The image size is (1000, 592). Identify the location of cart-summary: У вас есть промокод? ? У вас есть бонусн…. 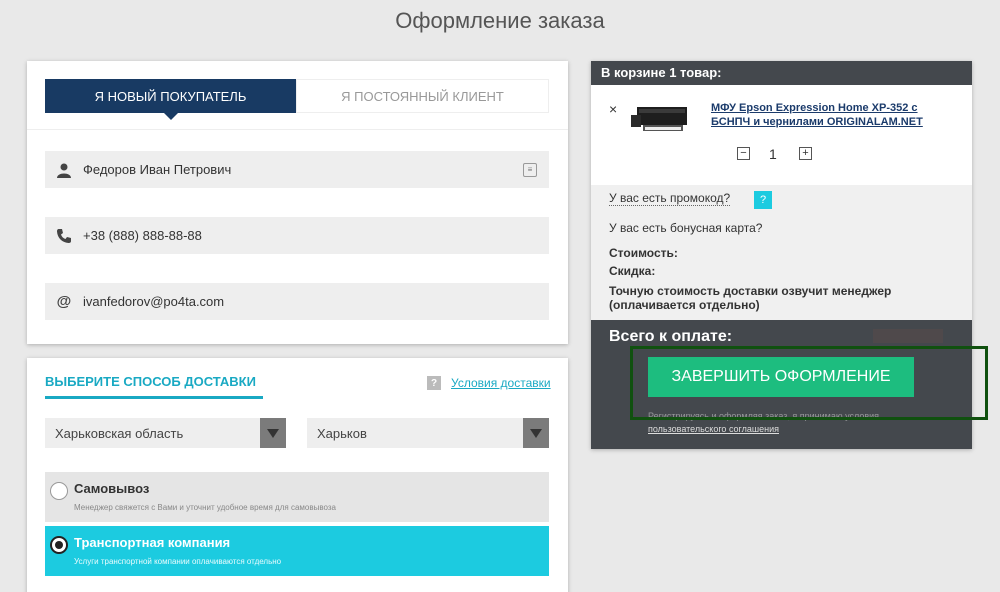
(781, 252).